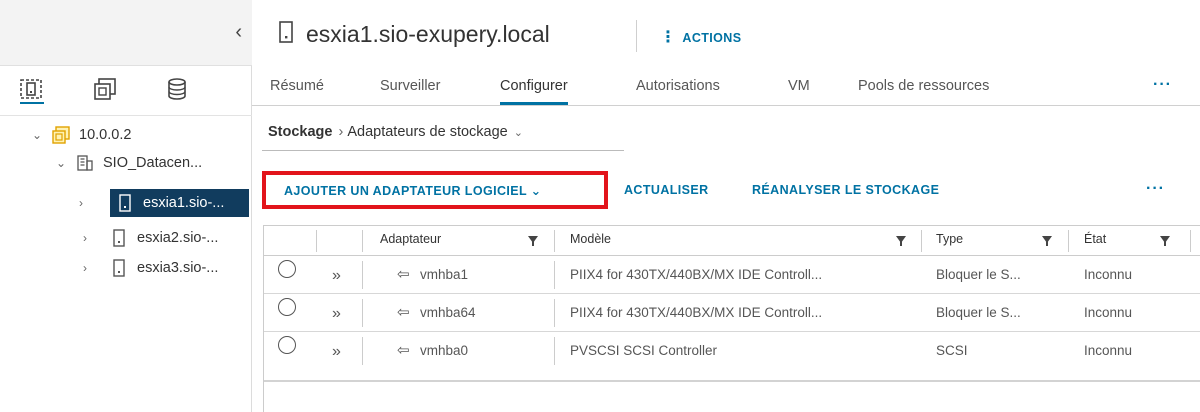  Describe the element at coordinates (636, 36) in the screenshot. I see `header-divider` at that location.